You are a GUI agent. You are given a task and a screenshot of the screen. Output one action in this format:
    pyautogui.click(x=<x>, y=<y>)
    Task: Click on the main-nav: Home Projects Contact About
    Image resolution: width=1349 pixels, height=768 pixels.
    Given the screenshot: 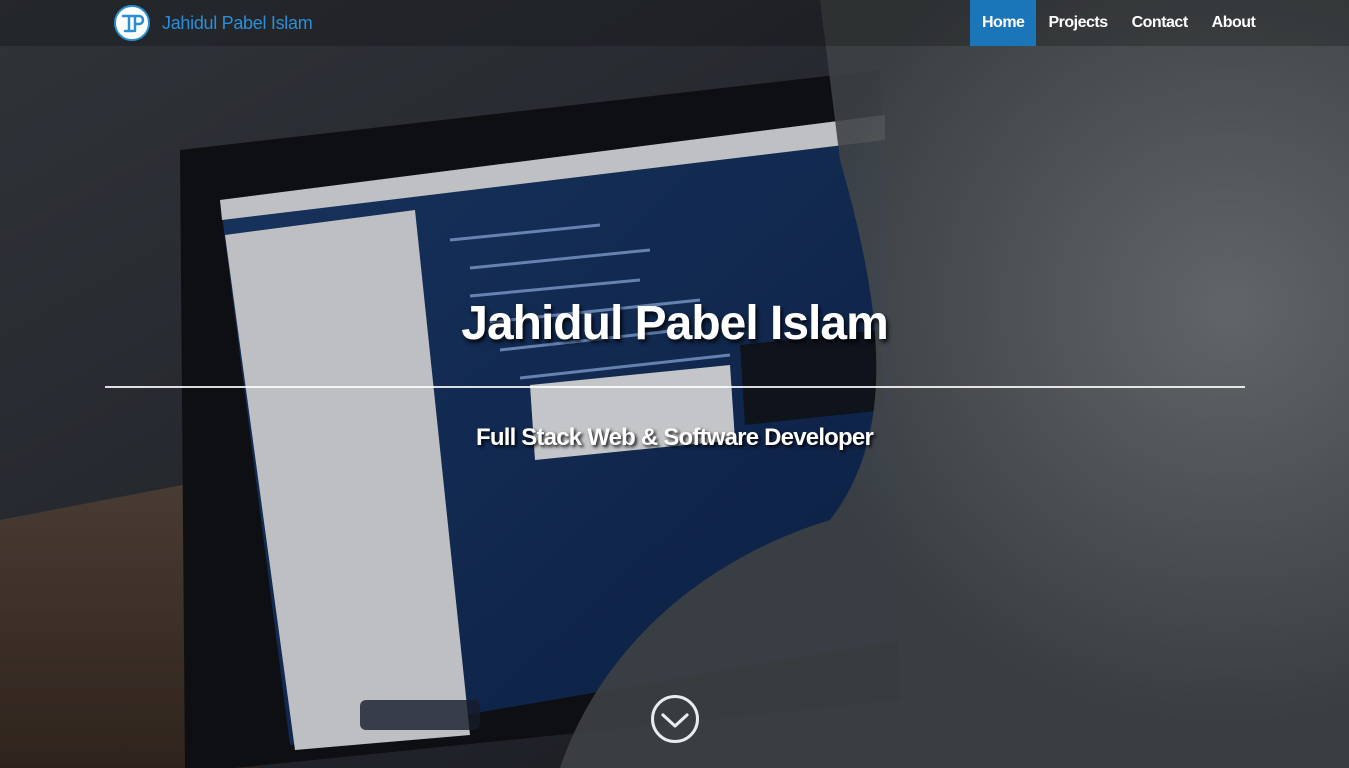 What is the action you would take?
    pyautogui.click(x=1118, y=23)
    